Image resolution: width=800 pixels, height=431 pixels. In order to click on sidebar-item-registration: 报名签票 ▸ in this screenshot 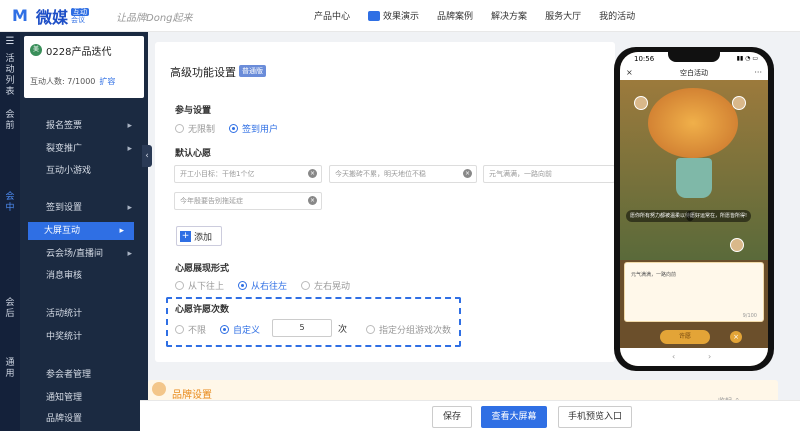, I will do `click(86, 126)`.